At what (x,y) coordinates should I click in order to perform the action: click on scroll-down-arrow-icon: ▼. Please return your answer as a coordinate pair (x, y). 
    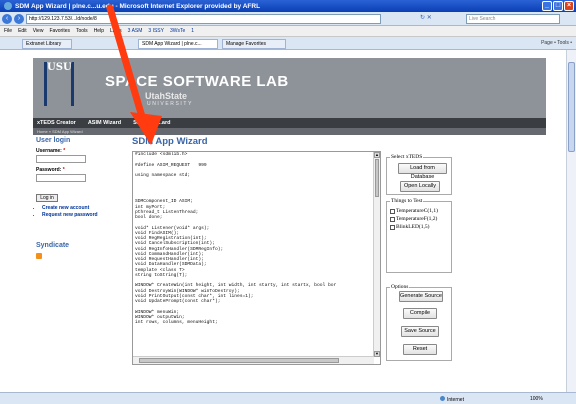
    Looking at the image, I should click on (377, 354).